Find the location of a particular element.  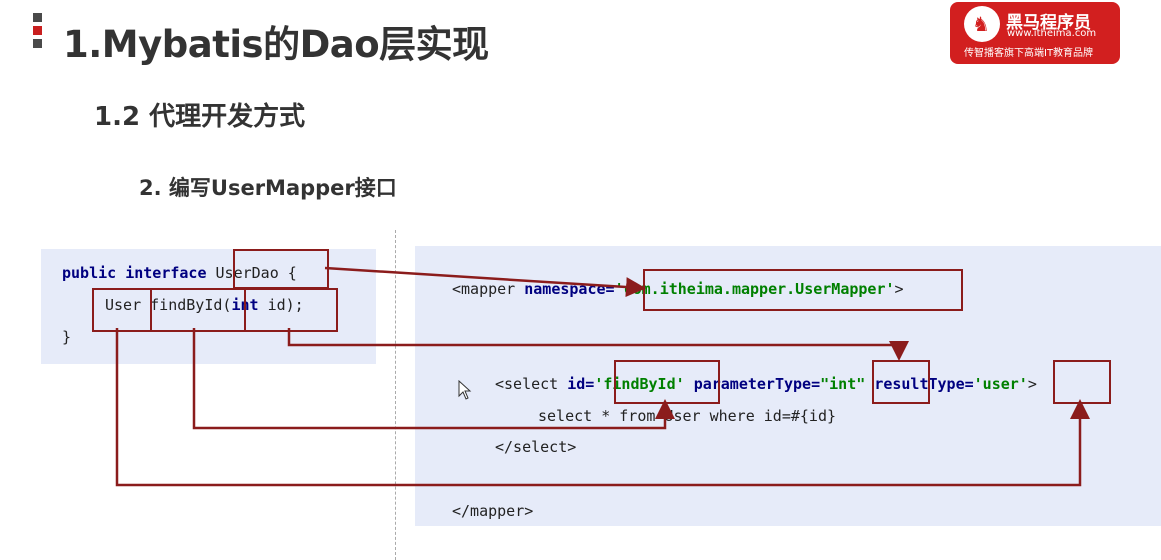

arrow-interface-to-namespace is located at coordinates (485, 282).